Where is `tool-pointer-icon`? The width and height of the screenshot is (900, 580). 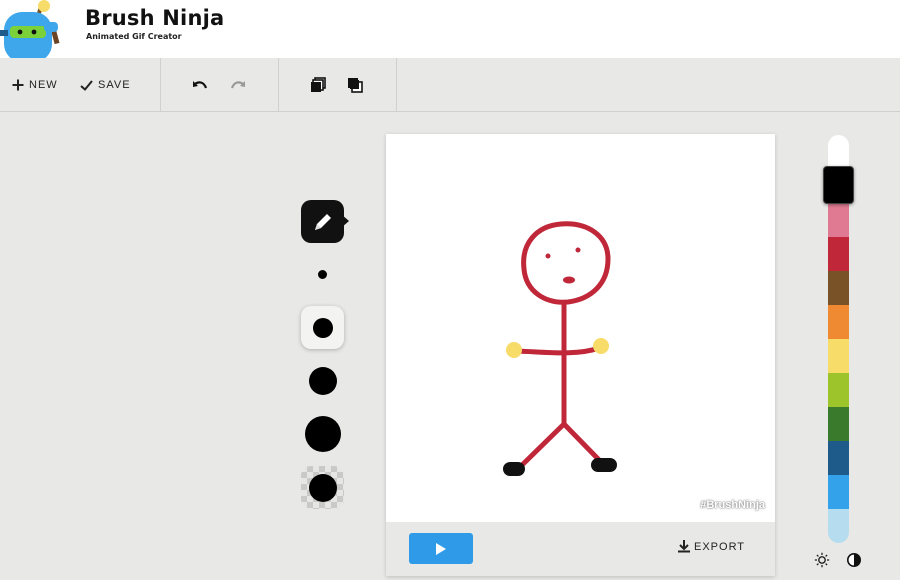
tool-pointer-icon is located at coordinates (345, 221).